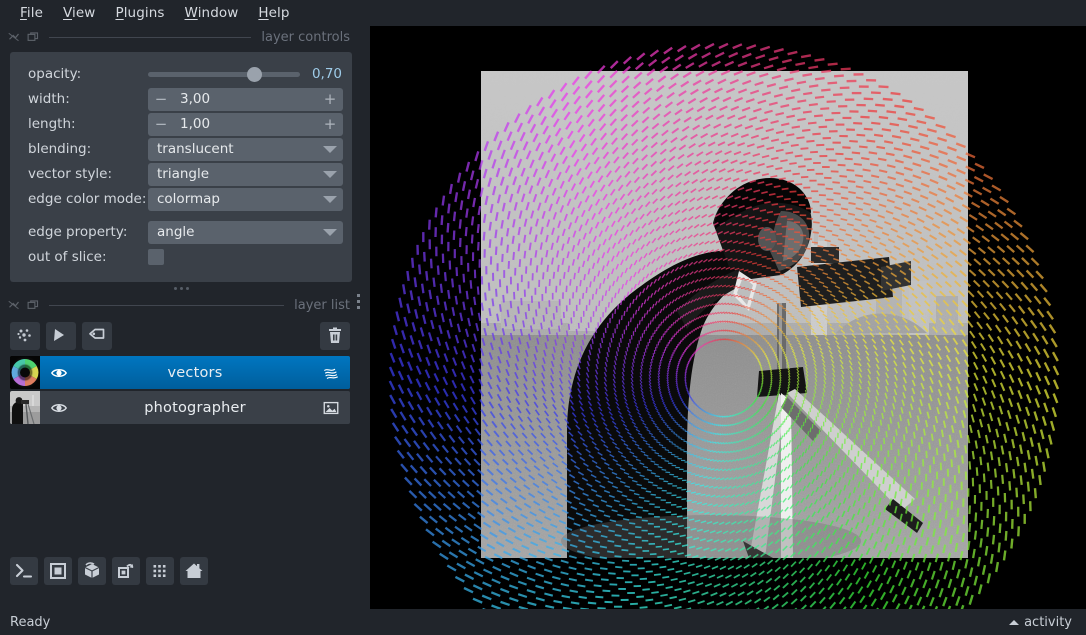  I want to click on photographer-layer-thumbnail, so click(25, 407).